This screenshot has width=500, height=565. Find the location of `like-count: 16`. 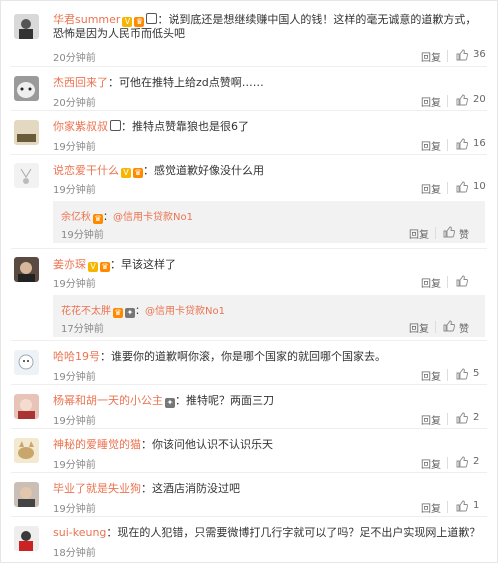

like-count: 16 is located at coordinates (479, 143).